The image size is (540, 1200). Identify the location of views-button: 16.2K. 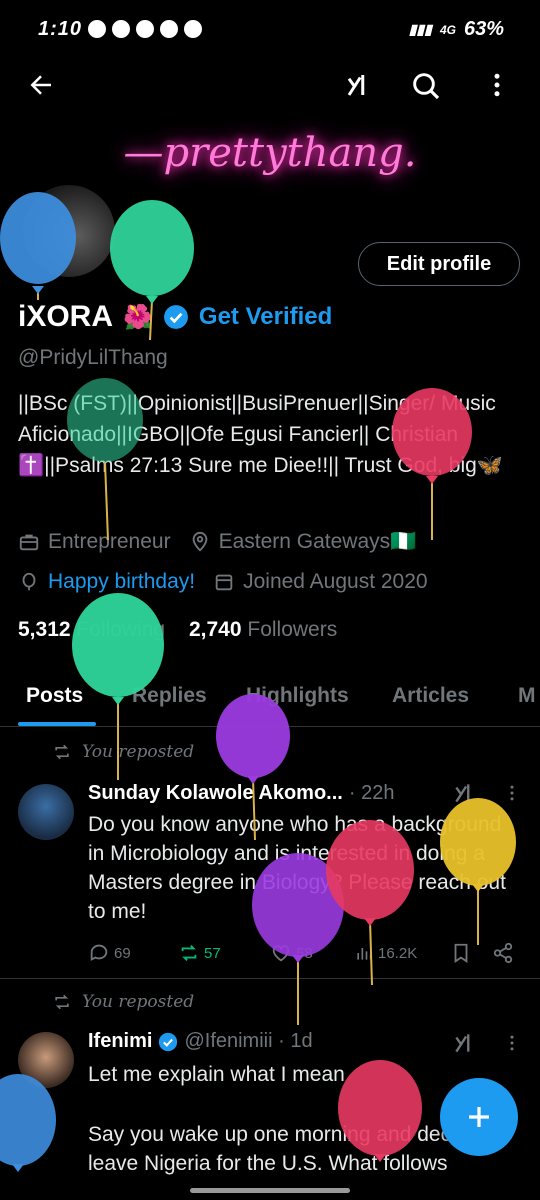
(385, 953).